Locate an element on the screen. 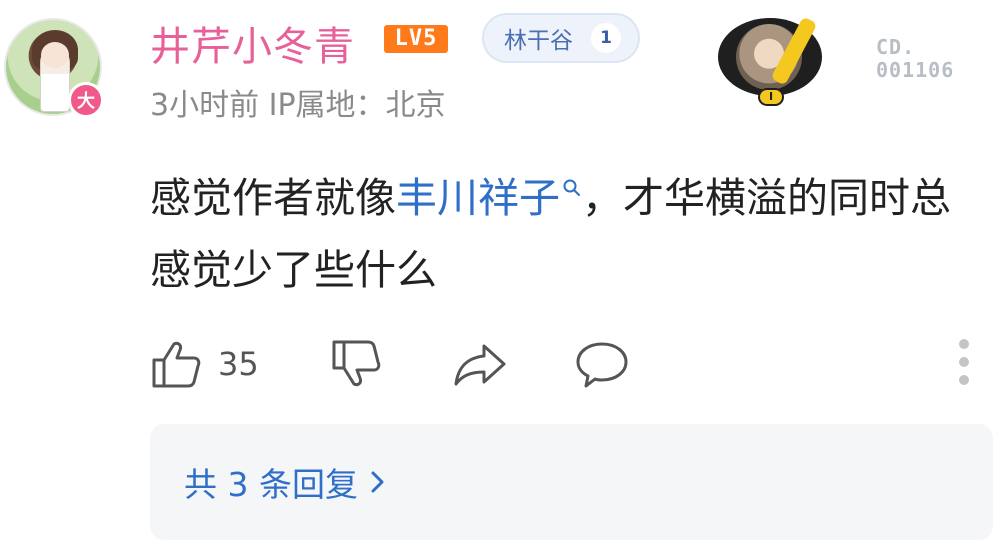 This screenshot has height=555, width=993. user-avatar-container: 大 is located at coordinates (55, 68).